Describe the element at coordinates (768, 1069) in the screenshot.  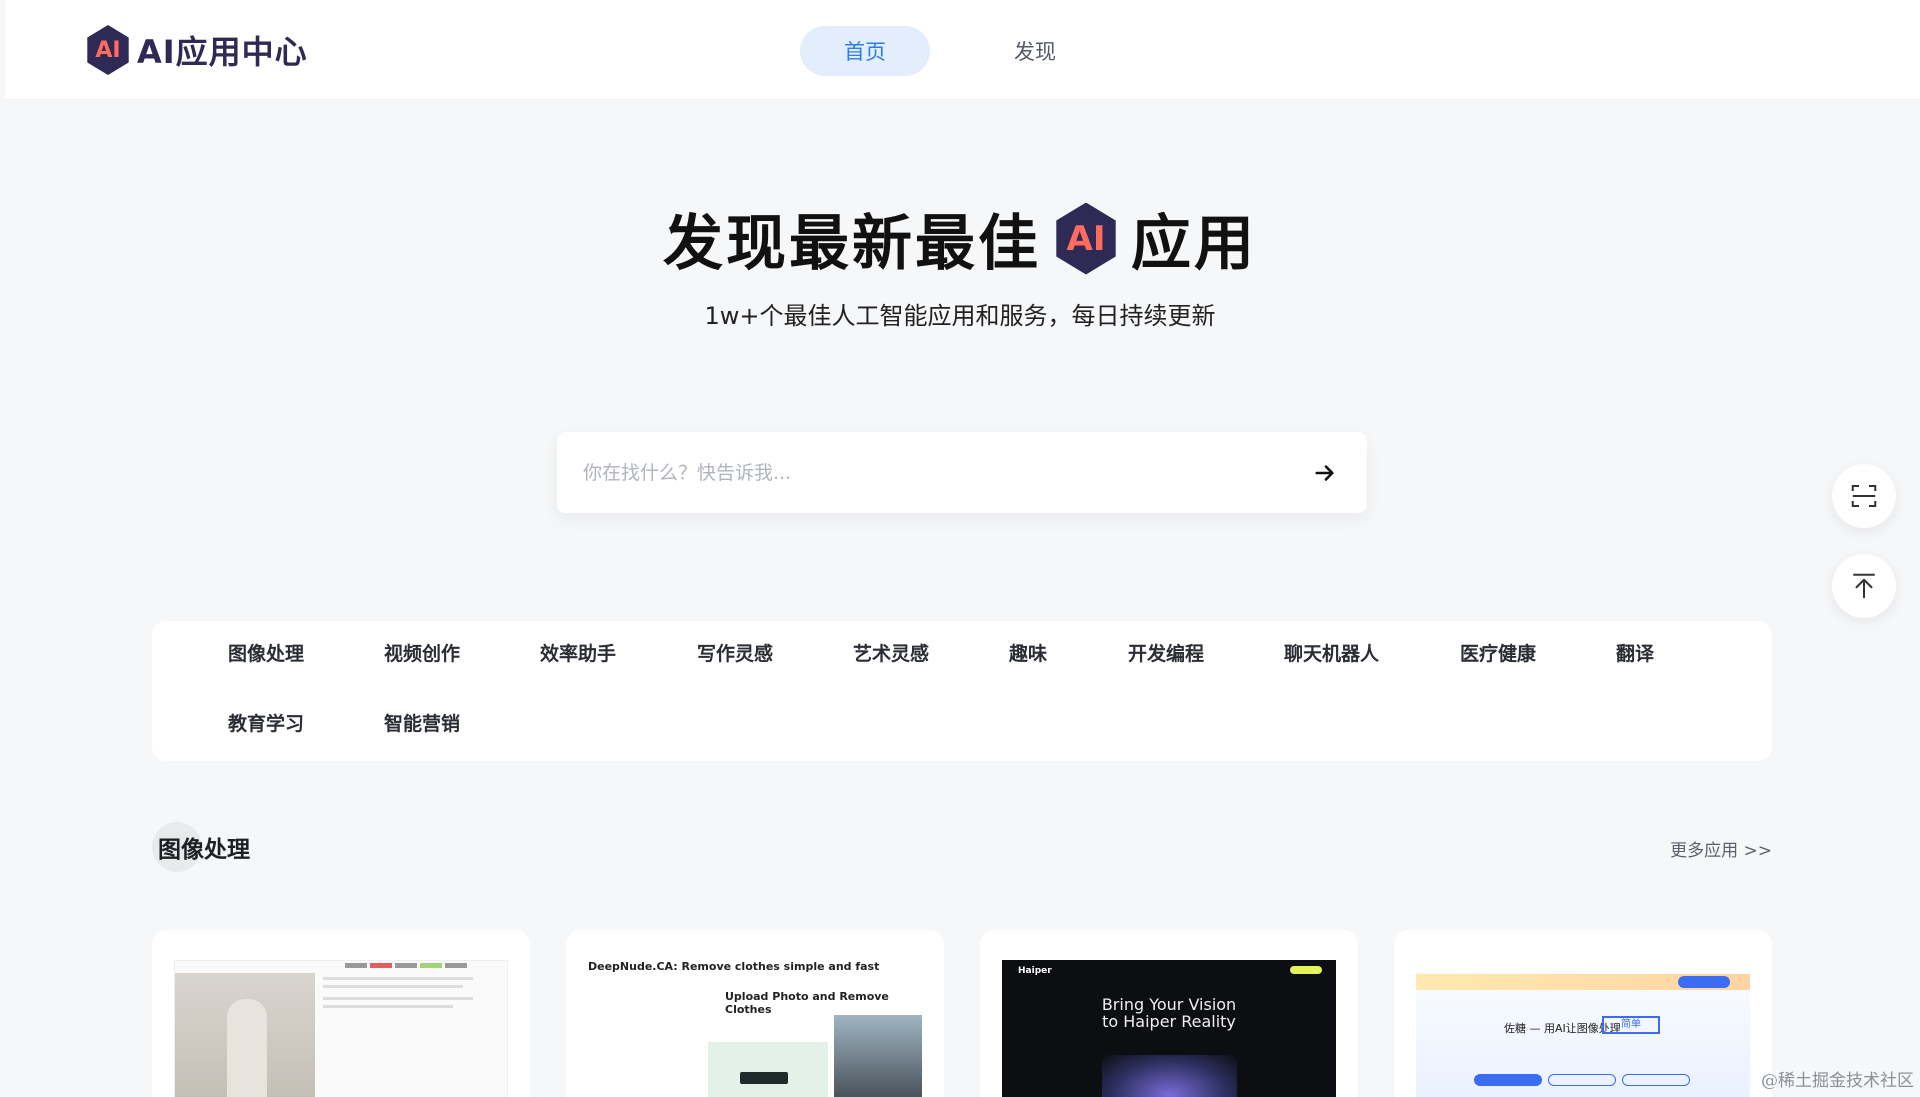
I see `upload-area` at that location.